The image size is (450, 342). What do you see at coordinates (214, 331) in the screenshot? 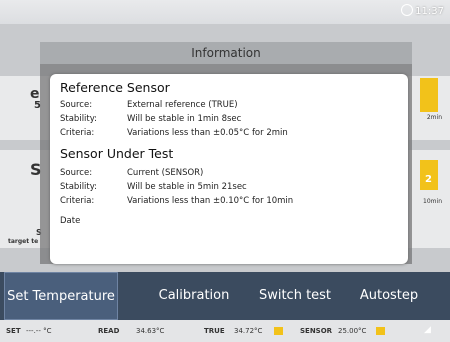
I see `status-true-label: TRUE` at bounding box center [214, 331].